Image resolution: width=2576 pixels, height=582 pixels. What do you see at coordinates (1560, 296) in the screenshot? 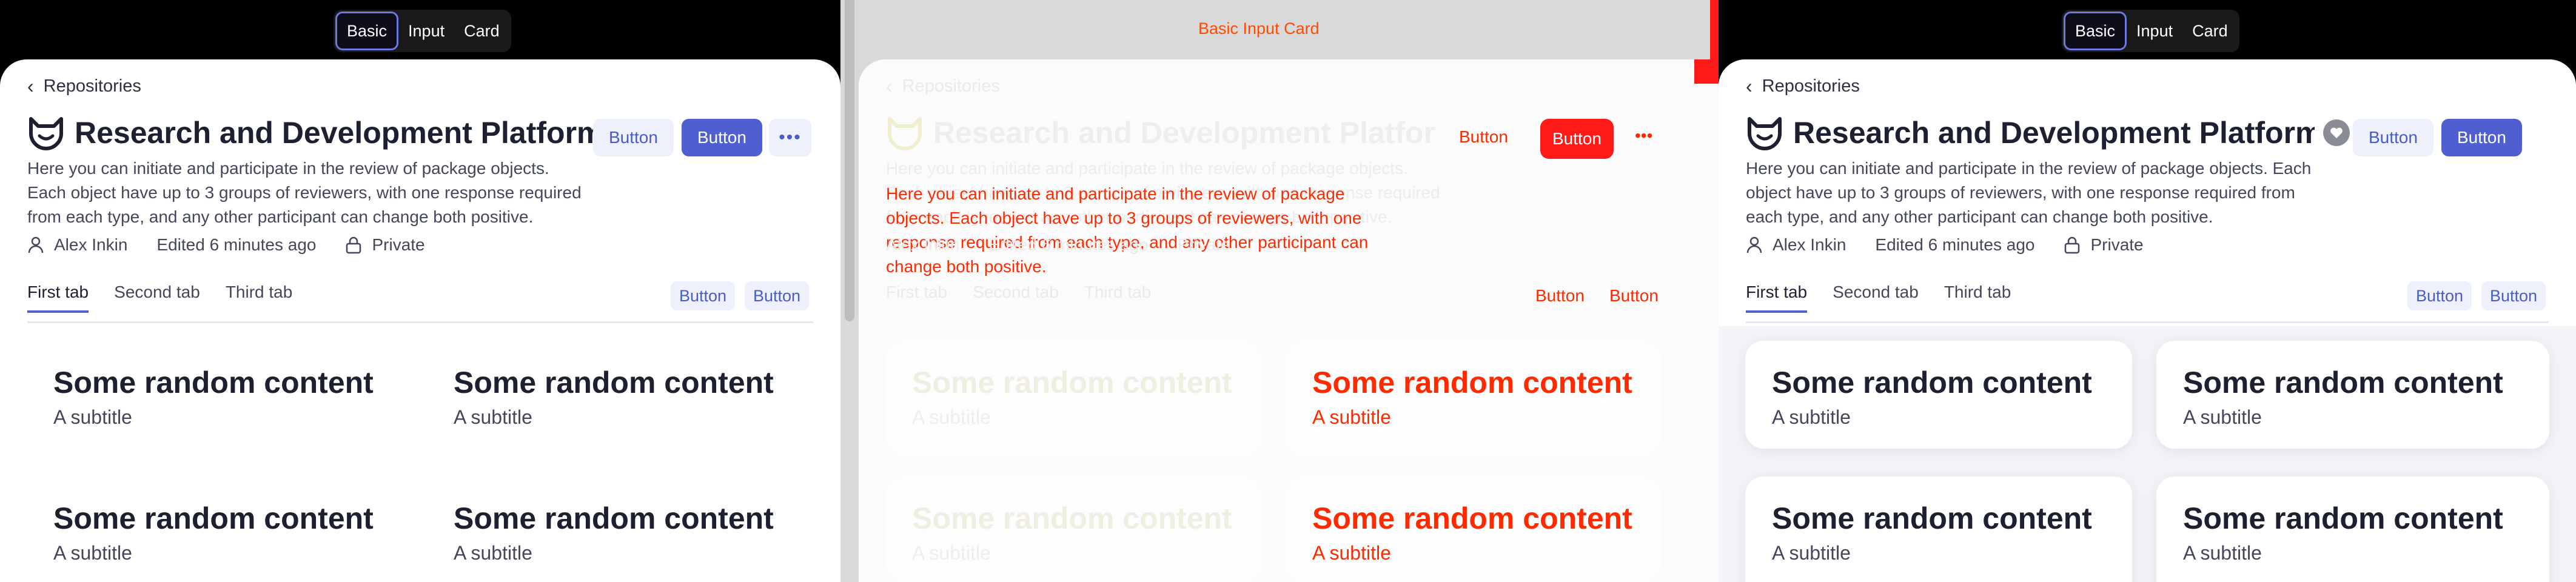
I see `diff-tab-action-1: Button` at bounding box center [1560, 296].